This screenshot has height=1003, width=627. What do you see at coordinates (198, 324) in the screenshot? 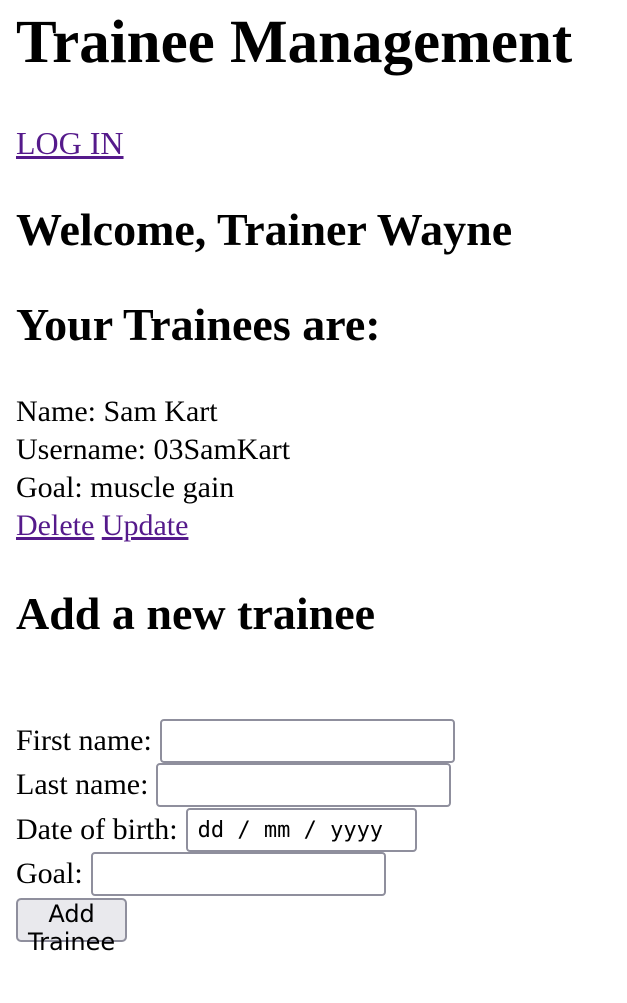
I see `trainees-heading: Your Trainees are:` at bounding box center [198, 324].